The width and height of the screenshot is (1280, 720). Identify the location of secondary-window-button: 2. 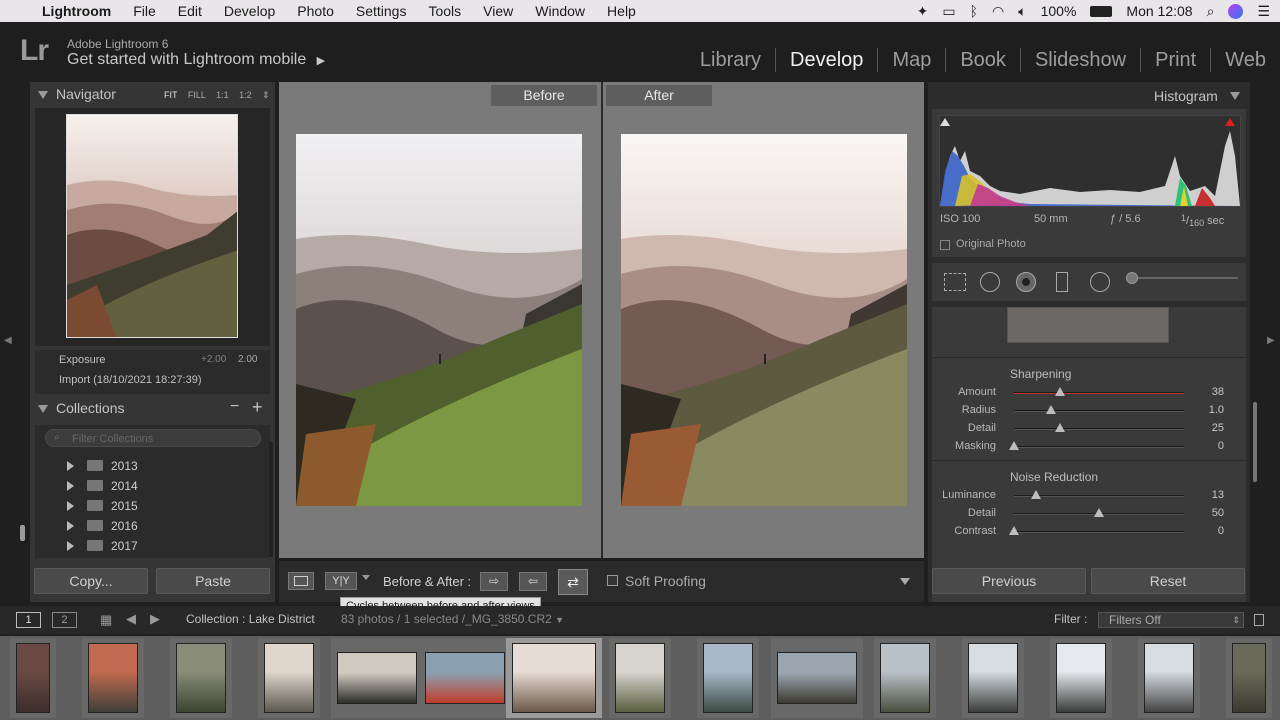
(64, 620).